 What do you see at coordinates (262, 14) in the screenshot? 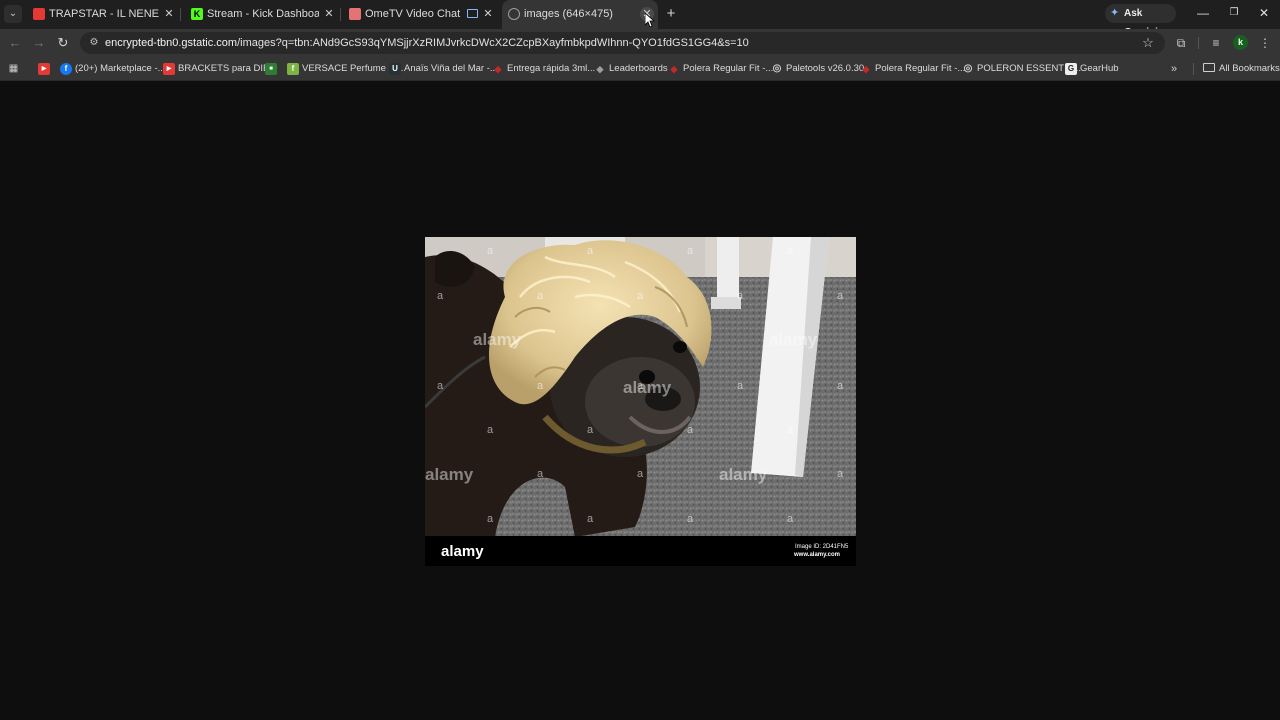
I see `tab-kick-dashboard: K Stream - Kick Dashboard ✕` at bounding box center [262, 14].